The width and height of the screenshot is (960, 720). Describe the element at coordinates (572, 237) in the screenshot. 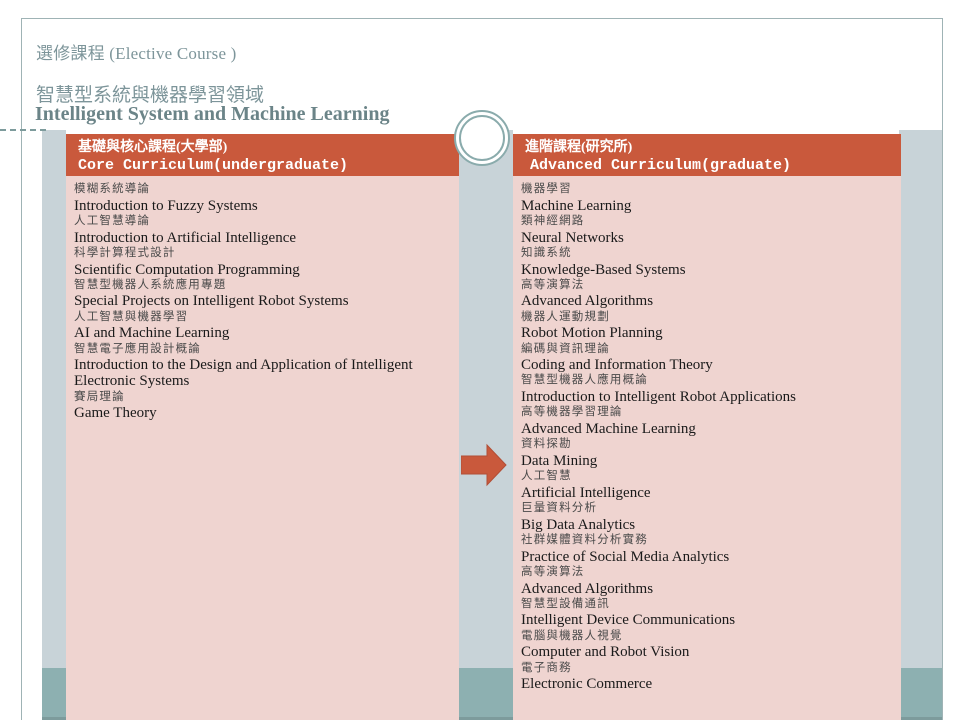

I see `course-name-en: Neural Networks` at that location.